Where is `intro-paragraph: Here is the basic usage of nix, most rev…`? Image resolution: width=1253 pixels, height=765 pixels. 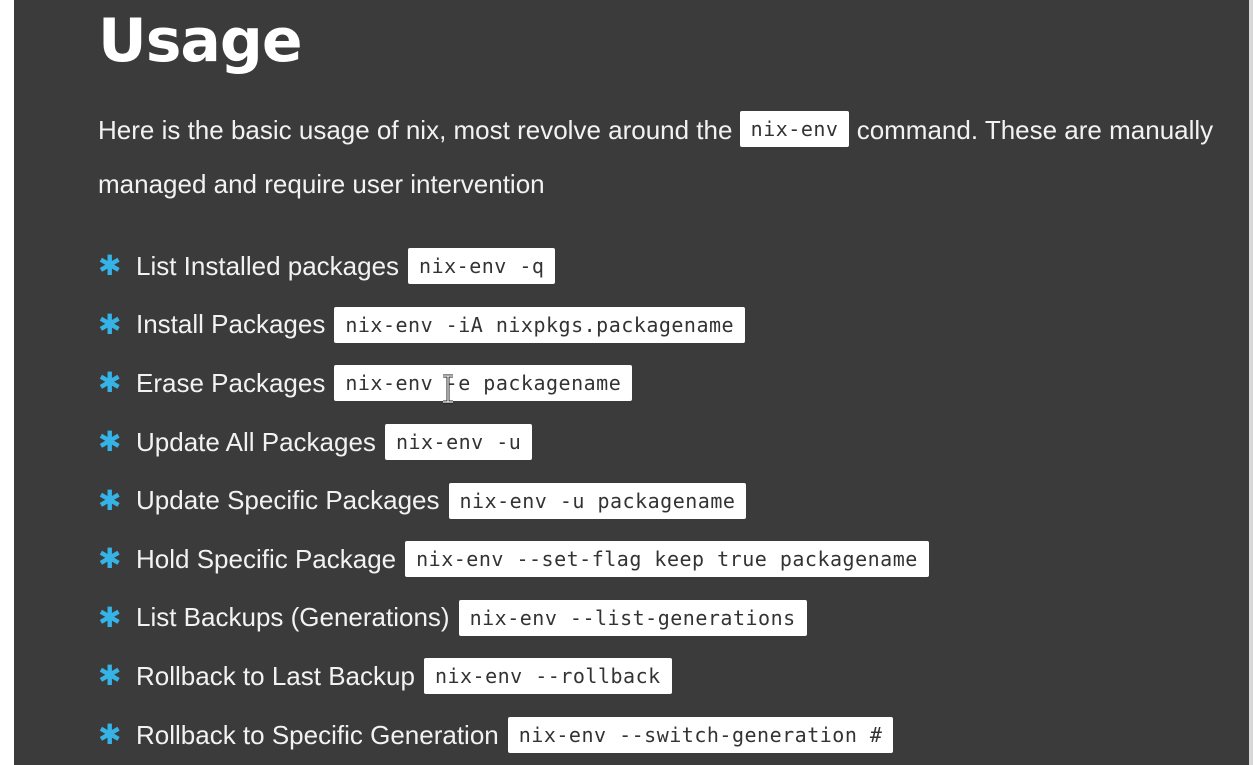
intro-paragraph: Here is the basic usage of nix, most rev… is located at coordinates (663, 157).